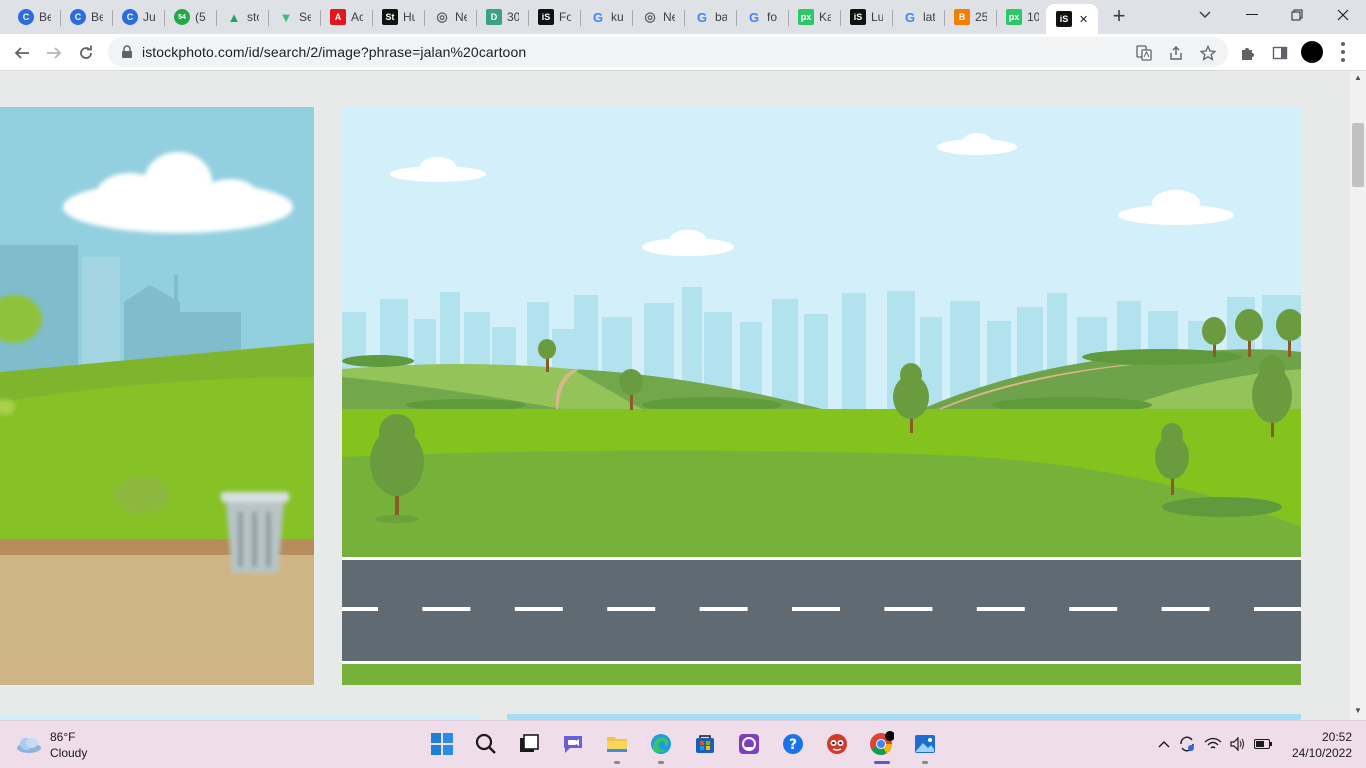 The height and width of the screenshot is (768, 1366). I want to click on weather-widget: 86°F Cloudy, so click(51, 745).